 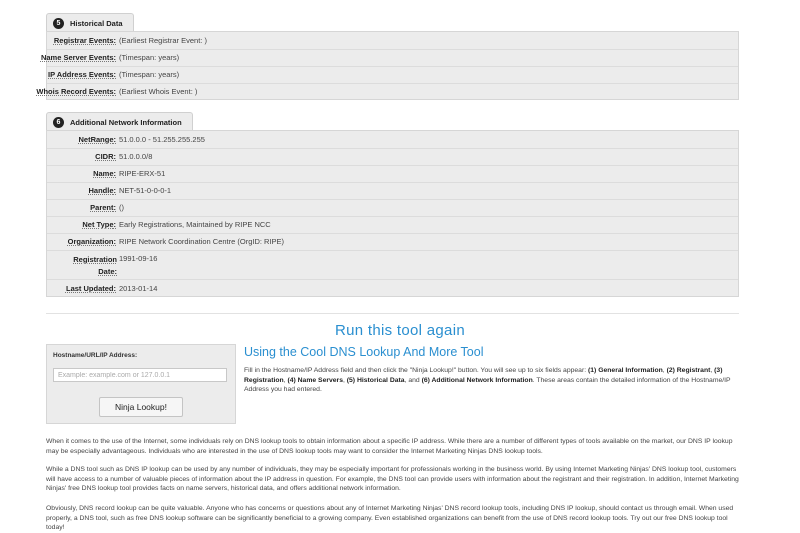 What do you see at coordinates (78, 57) in the screenshot?
I see `row-label: Name Server Events:` at bounding box center [78, 57].